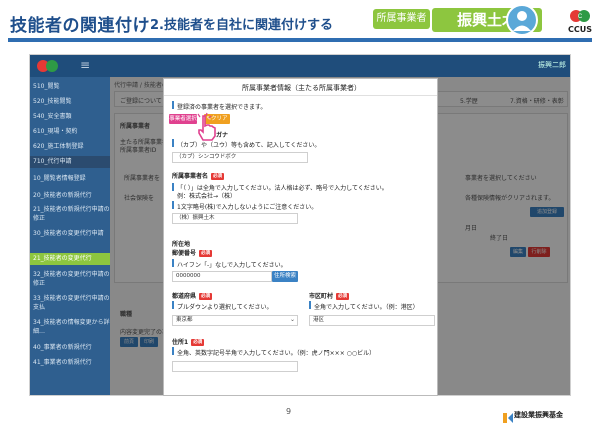  What do you see at coordinates (580, 17) in the screenshot?
I see `svg-text: C` at bounding box center [580, 17].